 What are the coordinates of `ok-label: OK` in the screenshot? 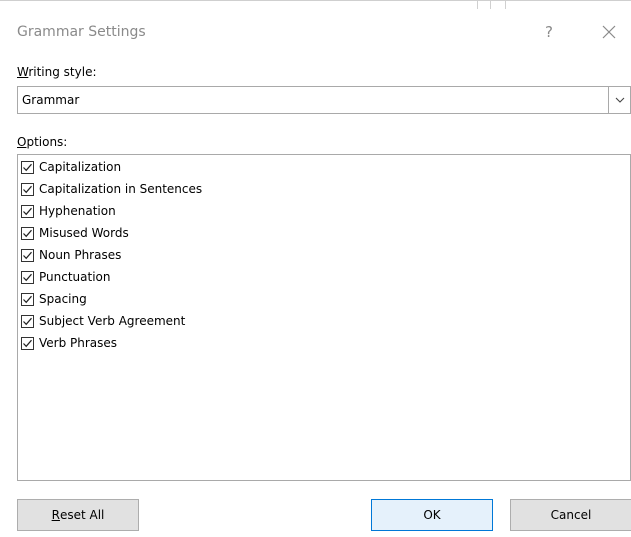 It's located at (432, 515).